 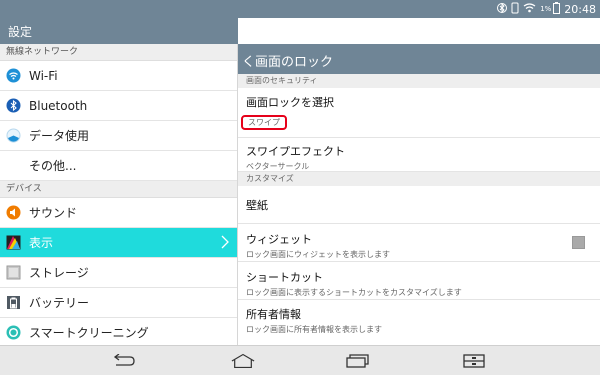 I want to click on sidebar-item-smart-cleaning: スマートクリーニング, so click(x=118, y=333).